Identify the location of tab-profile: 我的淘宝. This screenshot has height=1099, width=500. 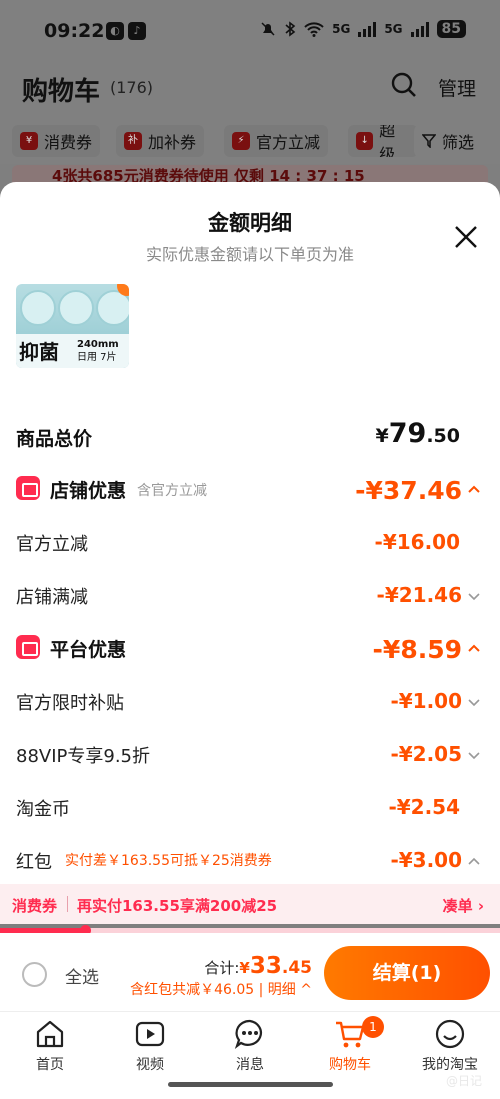
(450, 1046).